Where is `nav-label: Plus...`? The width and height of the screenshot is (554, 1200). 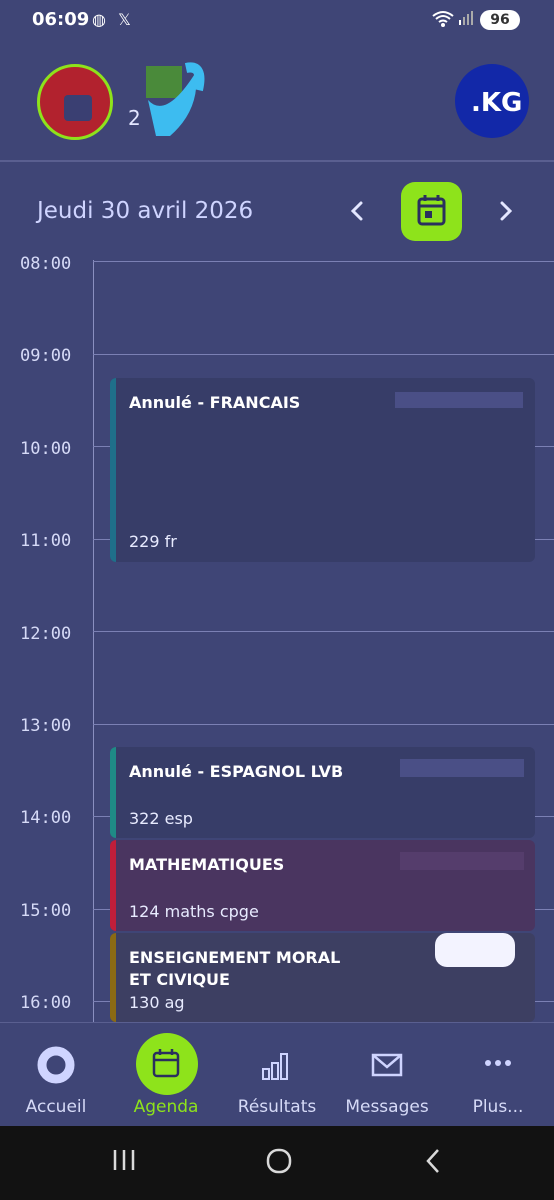 nav-label: Plus... is located at coordinates (498, 1107).